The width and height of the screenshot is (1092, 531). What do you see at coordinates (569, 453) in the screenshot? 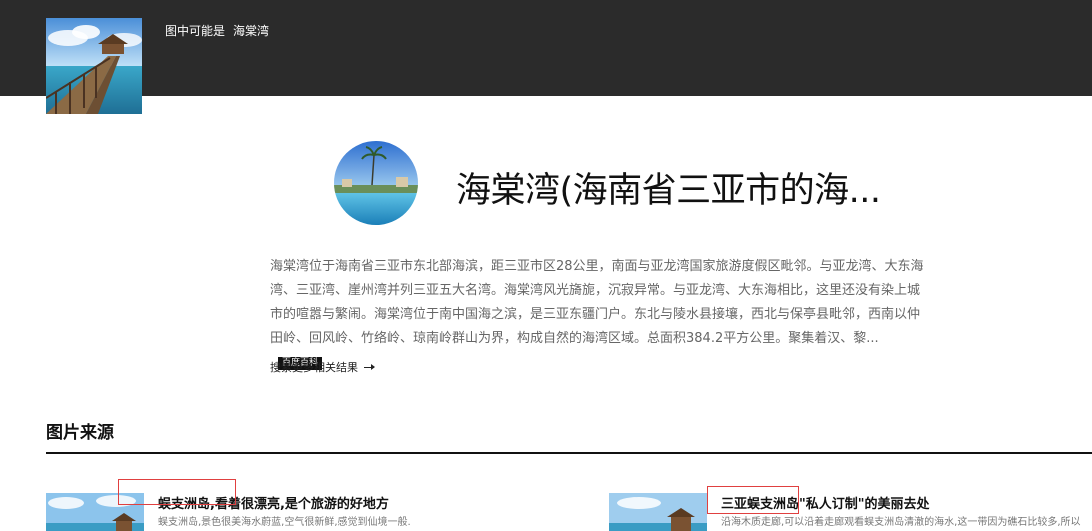
I see `section-divider` at bounding box center [569, 453].